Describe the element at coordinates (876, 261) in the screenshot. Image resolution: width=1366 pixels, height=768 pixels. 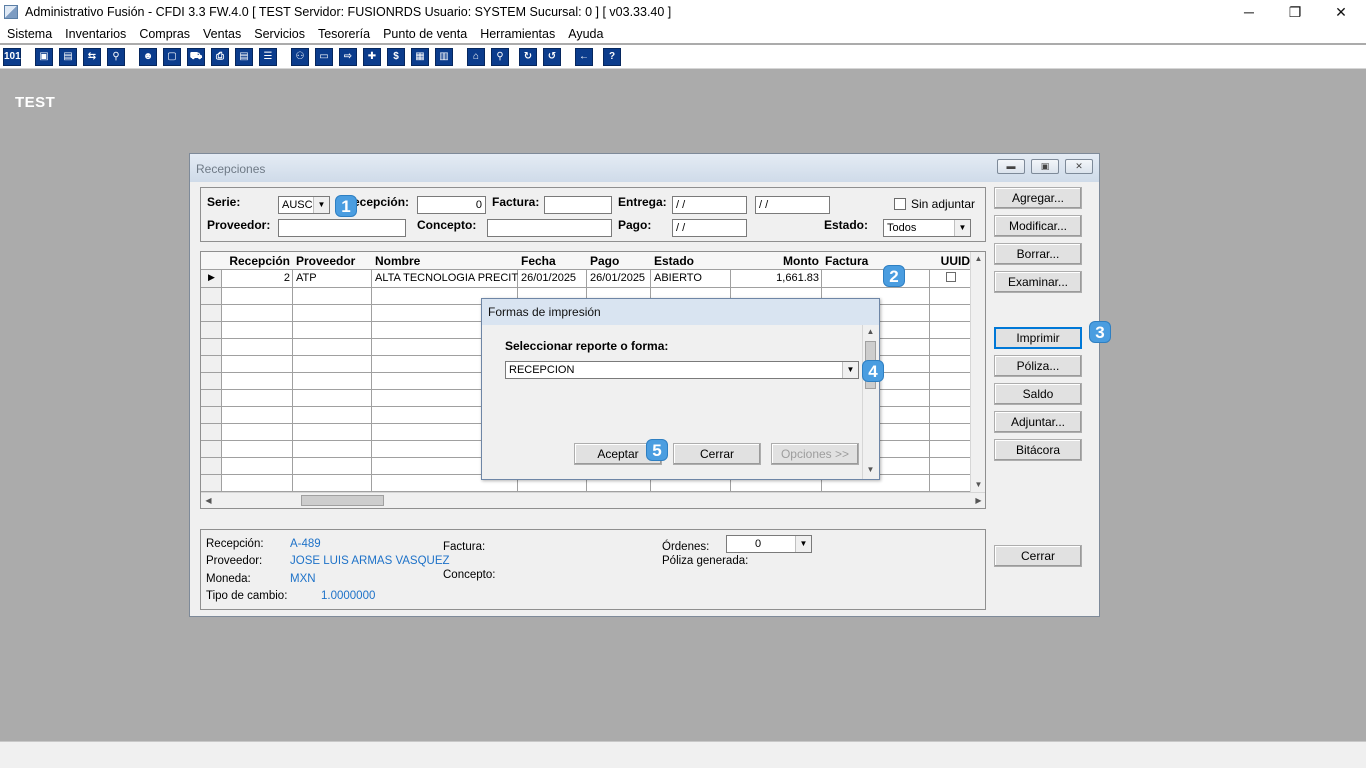
I see `col-header-factura: Factura` at that location.